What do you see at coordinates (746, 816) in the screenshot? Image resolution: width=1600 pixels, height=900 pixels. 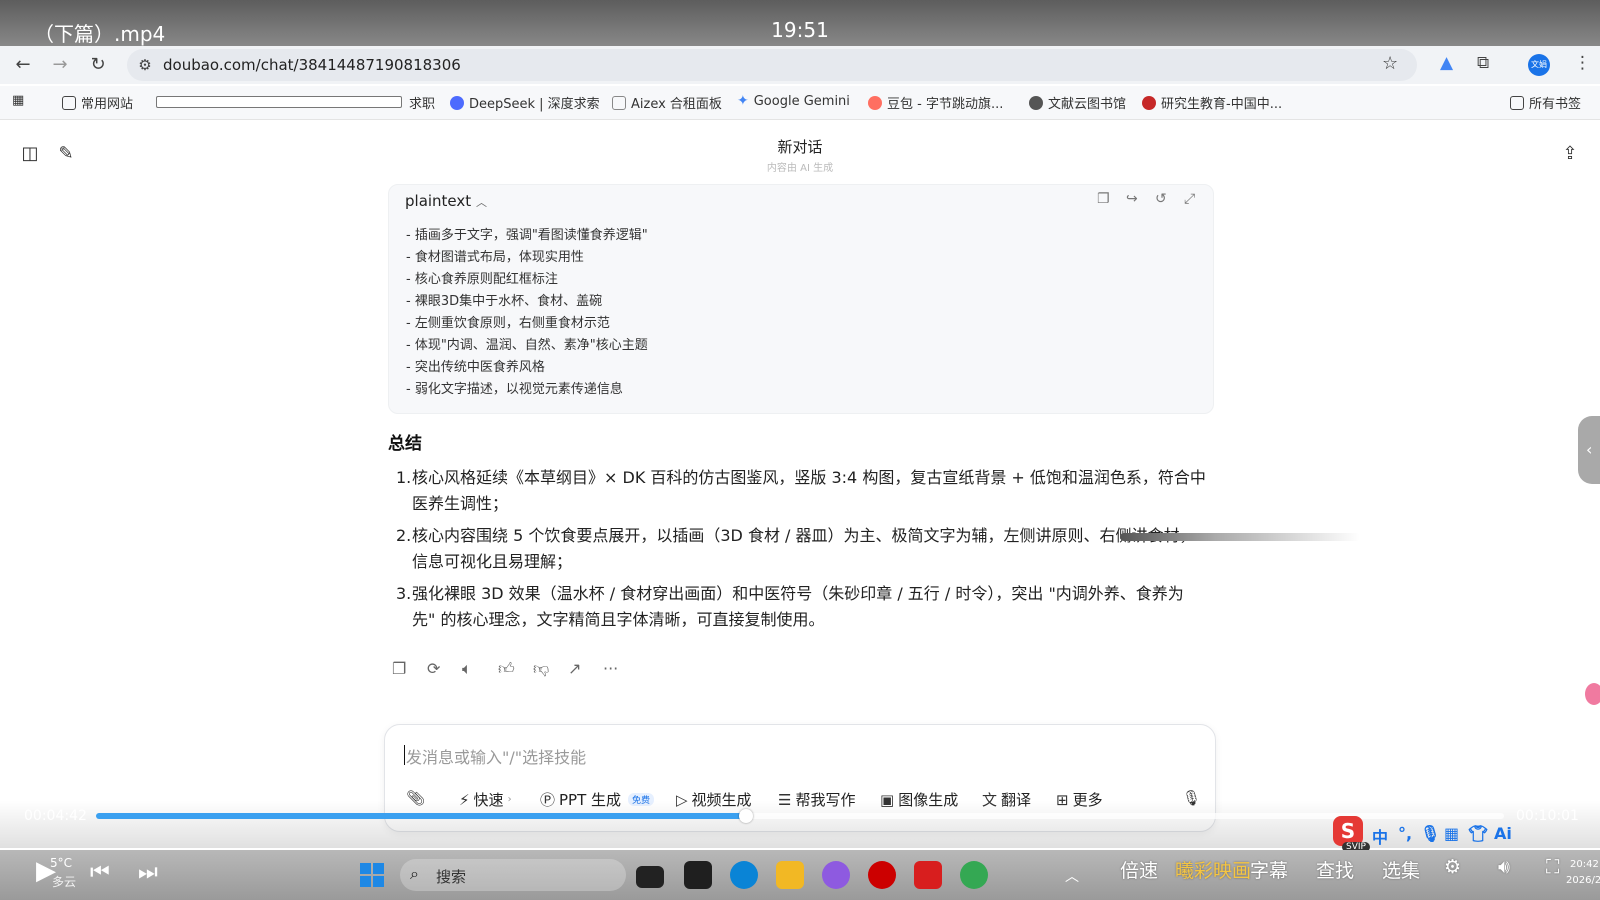 I see `video-progress-knob` at bounding box center [746, 816].